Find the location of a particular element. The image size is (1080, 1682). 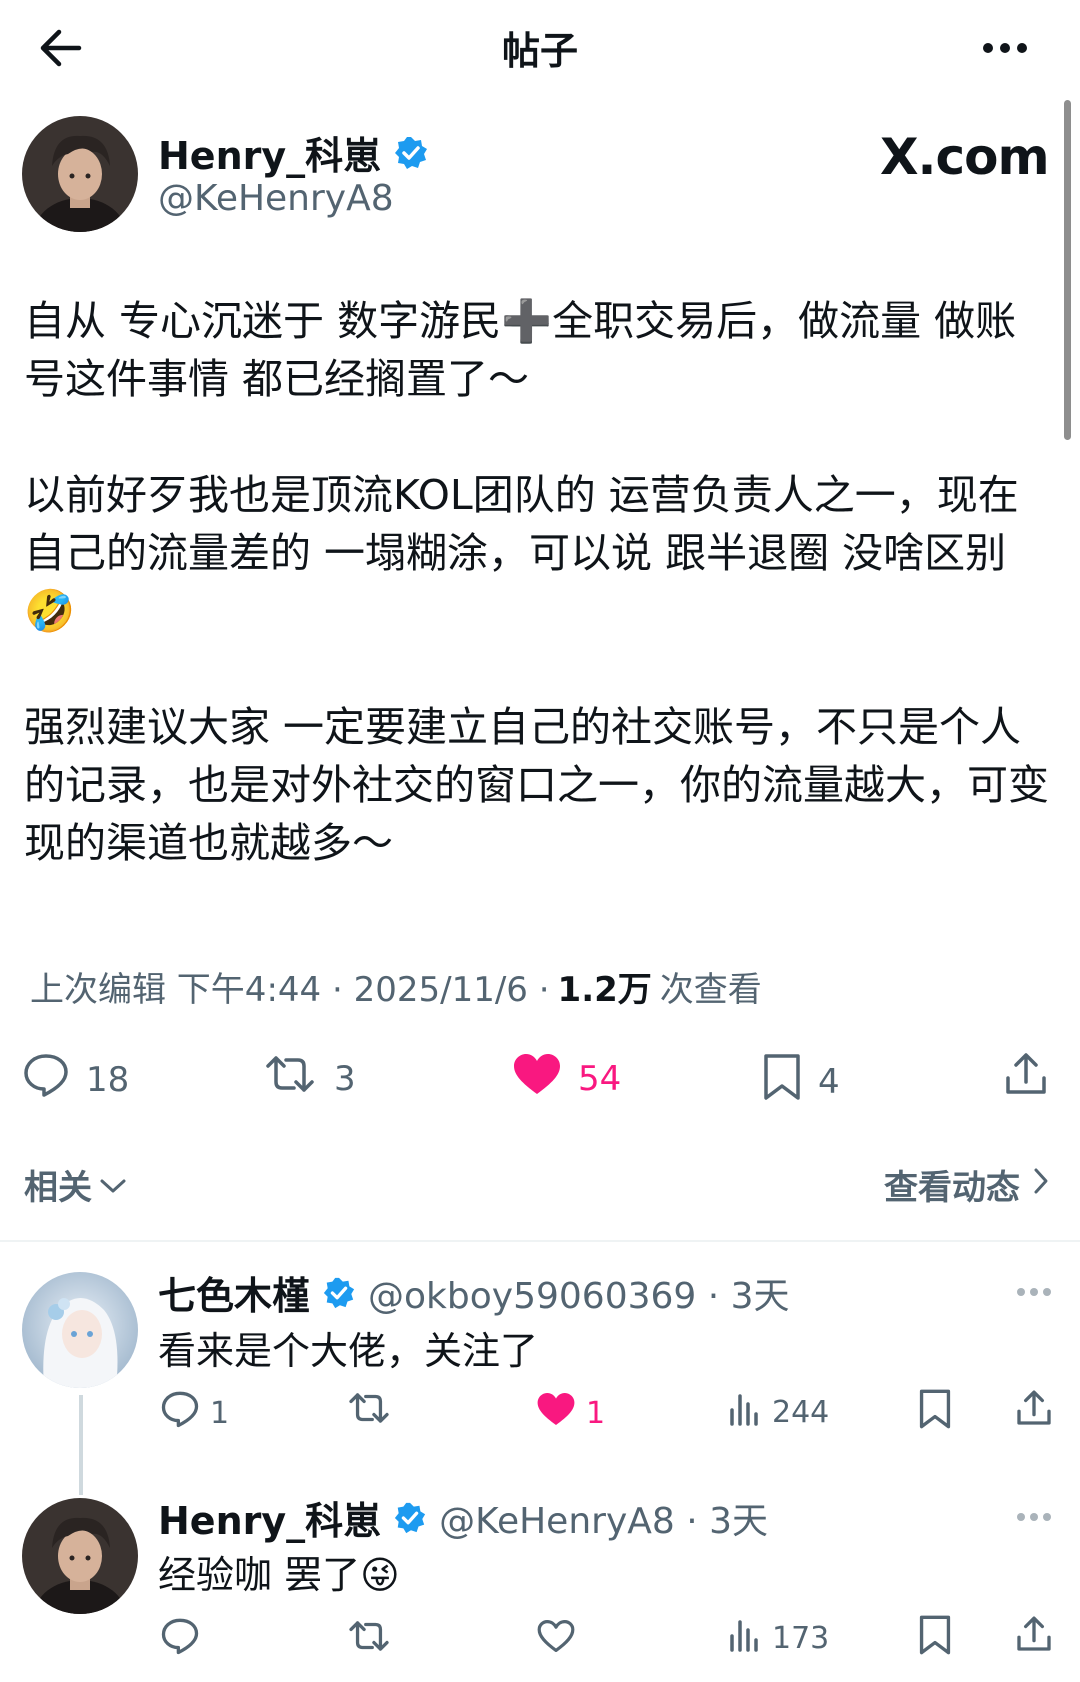

author-avatar is located at coordinates (80, 174).